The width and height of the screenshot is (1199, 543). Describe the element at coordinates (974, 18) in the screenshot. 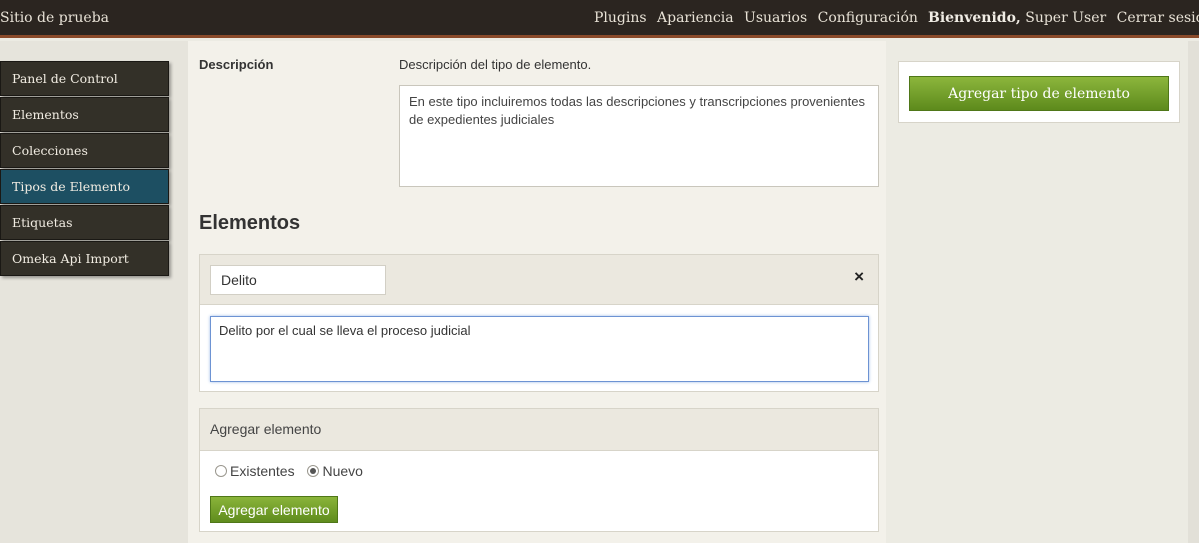

I see `welcome-text: Bienvenido,` at that location.